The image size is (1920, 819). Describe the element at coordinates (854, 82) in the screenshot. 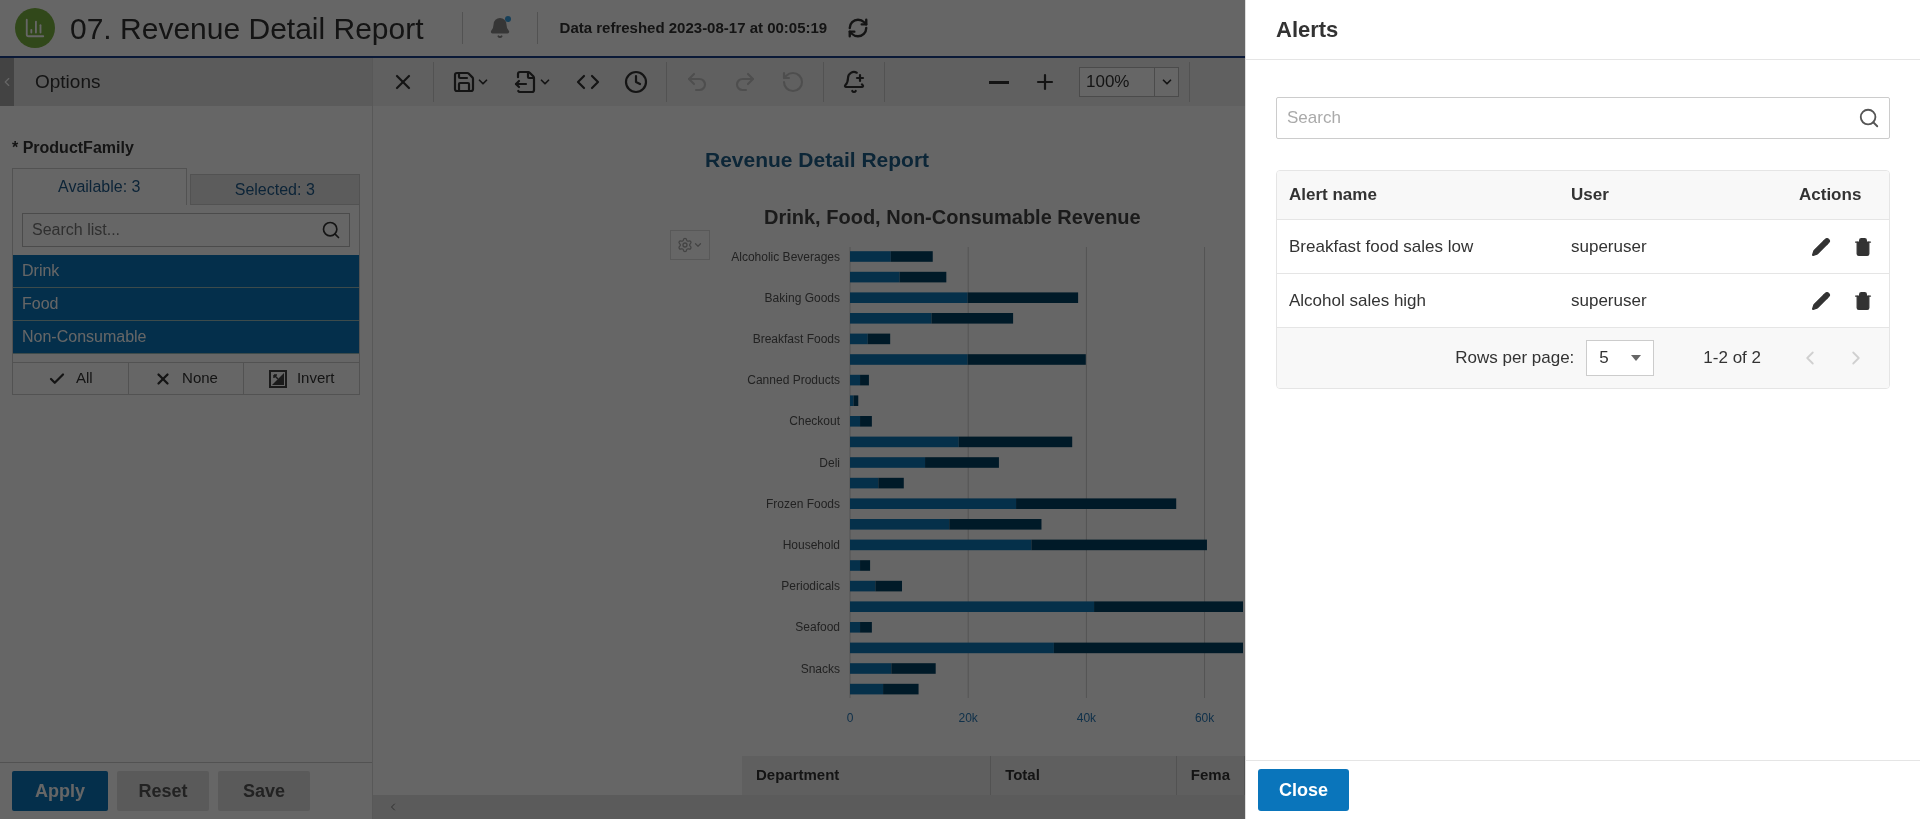

I see `bell-plus-icon` at that location.